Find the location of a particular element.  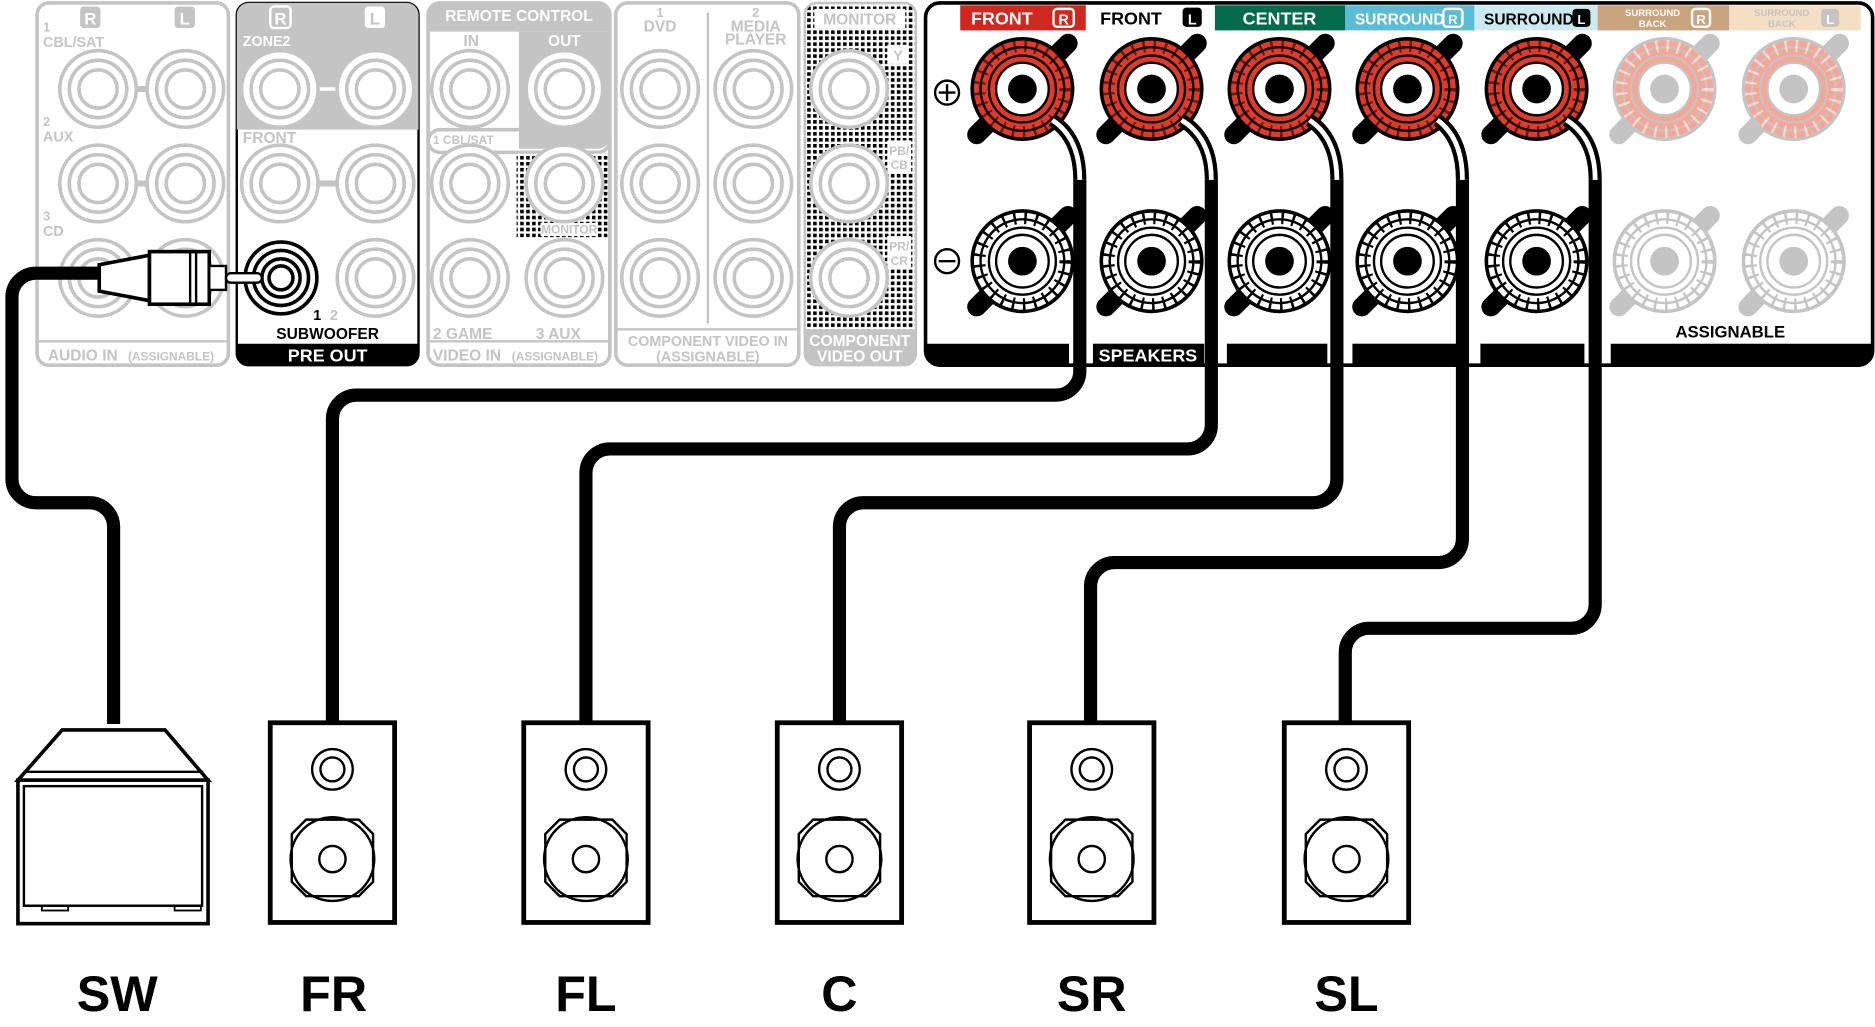

assignable-label: ASSIGNABLE is located at coordinates (1730, 332).